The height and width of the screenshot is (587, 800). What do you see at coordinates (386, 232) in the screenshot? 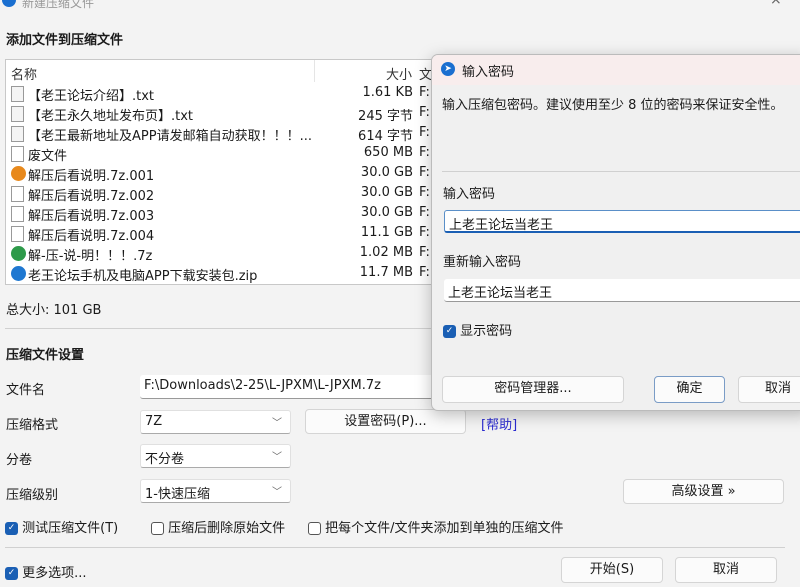
I see `file-size: 11.1 GB` at bounding box center [386, 232].